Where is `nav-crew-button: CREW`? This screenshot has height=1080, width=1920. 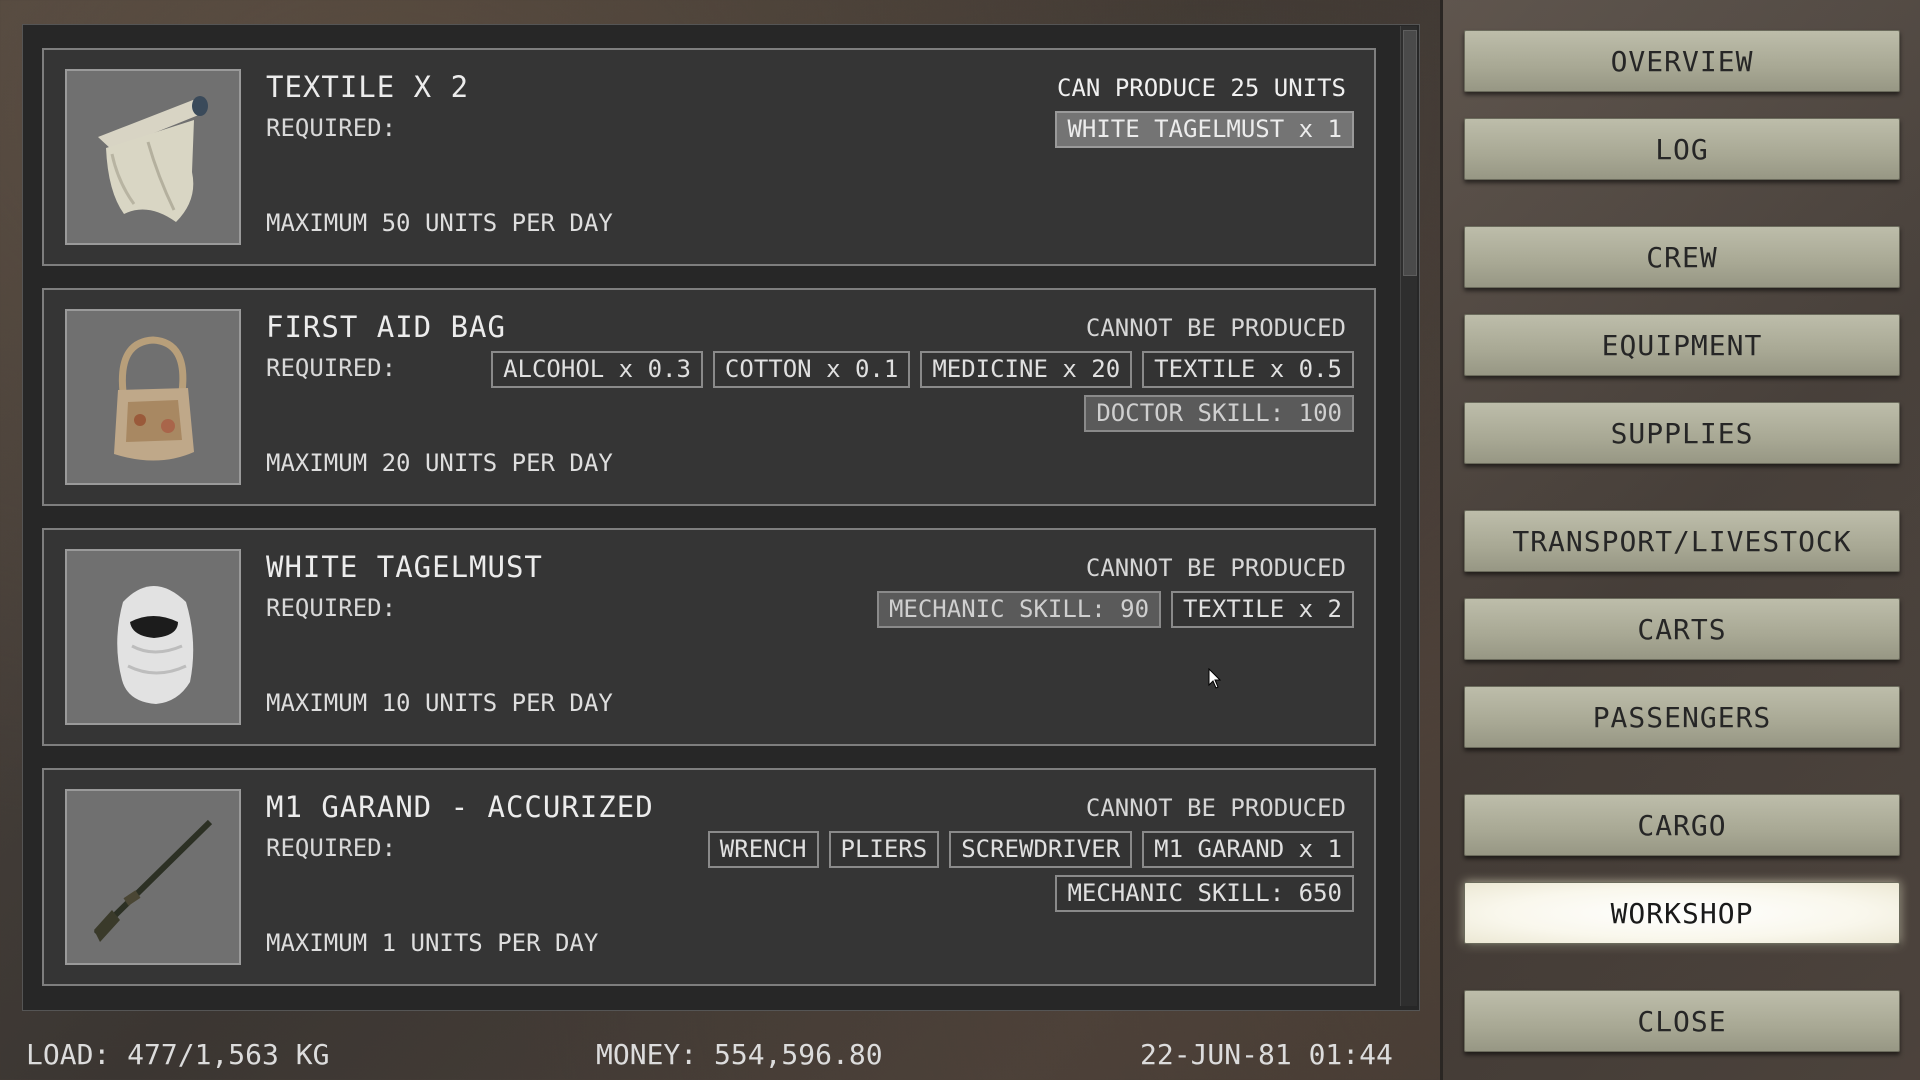
nav-crew-button: CREW is located at coordinates (1682, 257).